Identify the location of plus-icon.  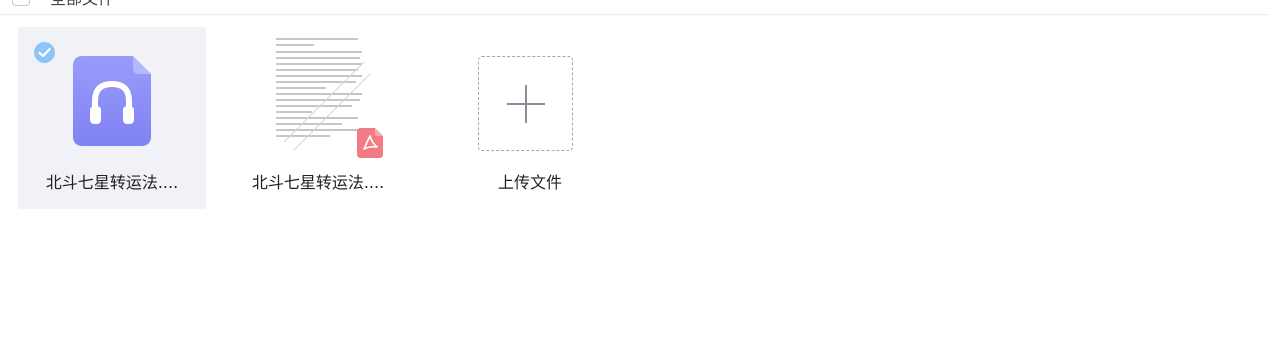
(526, 104).